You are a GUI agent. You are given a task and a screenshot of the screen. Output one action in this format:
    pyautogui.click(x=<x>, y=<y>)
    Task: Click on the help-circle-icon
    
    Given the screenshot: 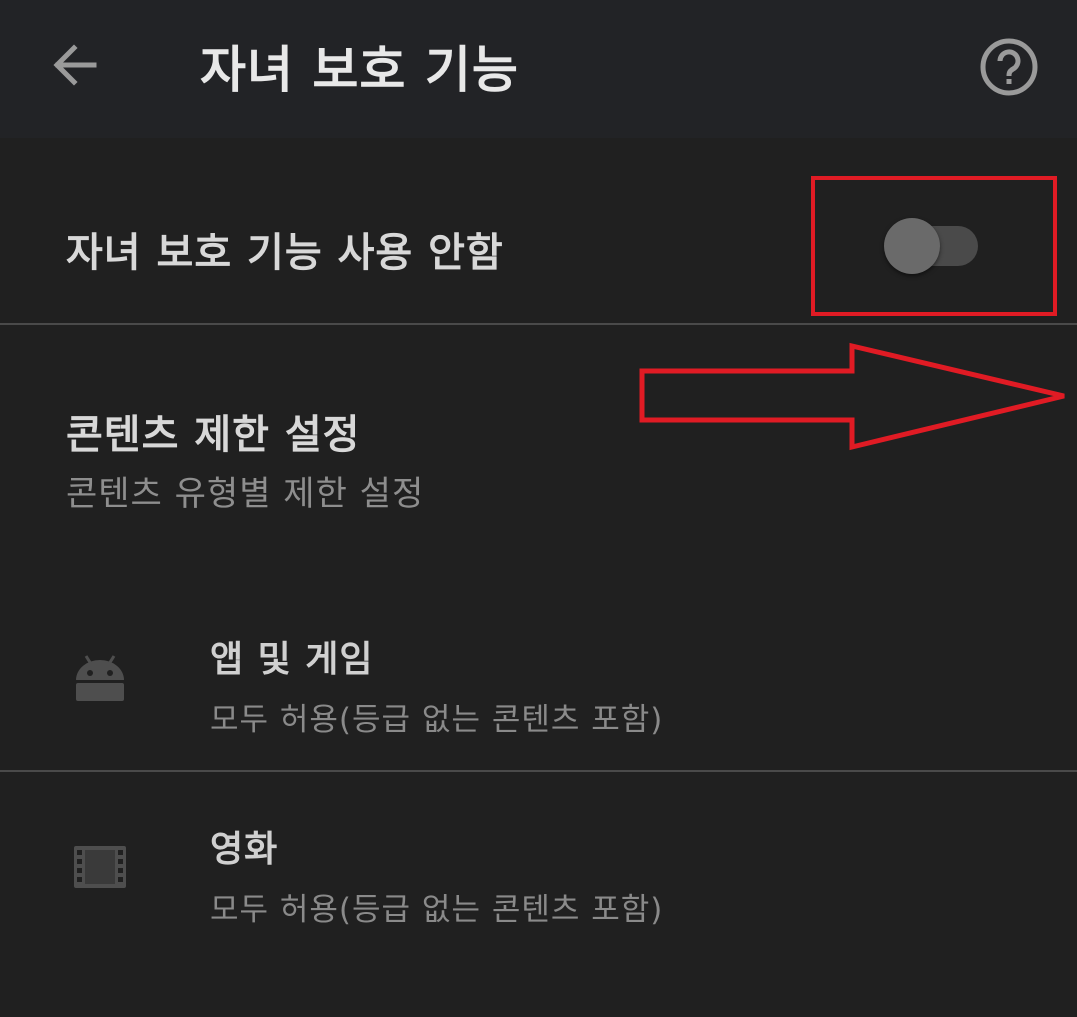 What is the action you would take?
    pyautogui.click(x=1009, y=67)
    